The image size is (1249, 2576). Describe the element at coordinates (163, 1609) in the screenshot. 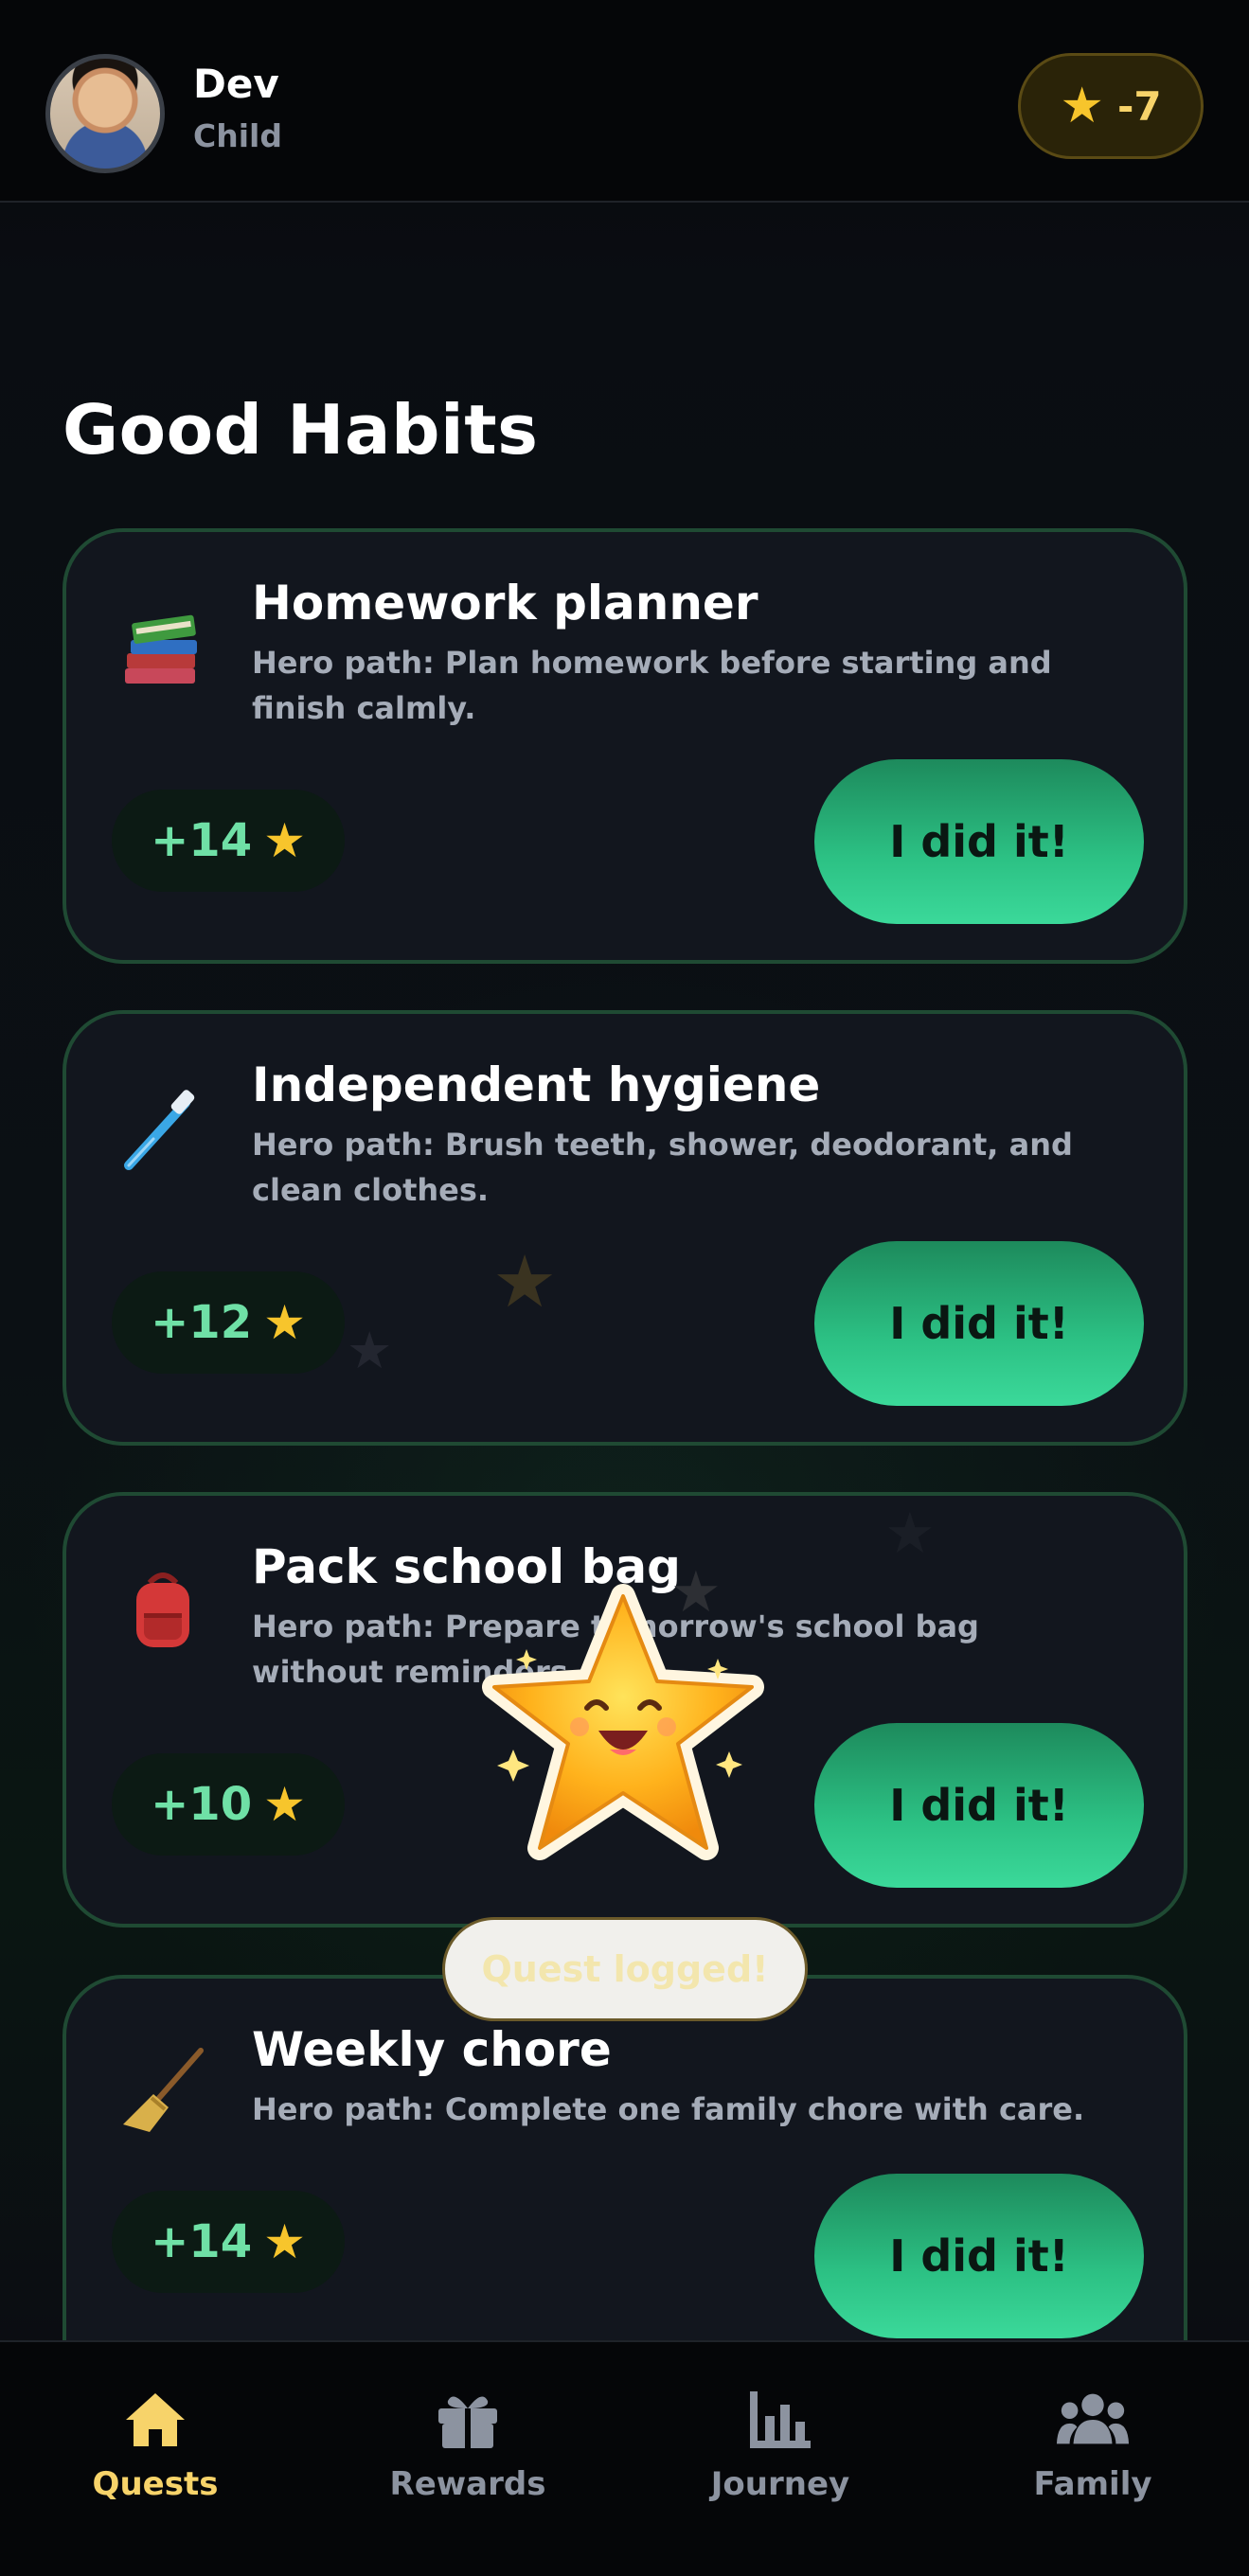

I see `backpack-icon` at that location.